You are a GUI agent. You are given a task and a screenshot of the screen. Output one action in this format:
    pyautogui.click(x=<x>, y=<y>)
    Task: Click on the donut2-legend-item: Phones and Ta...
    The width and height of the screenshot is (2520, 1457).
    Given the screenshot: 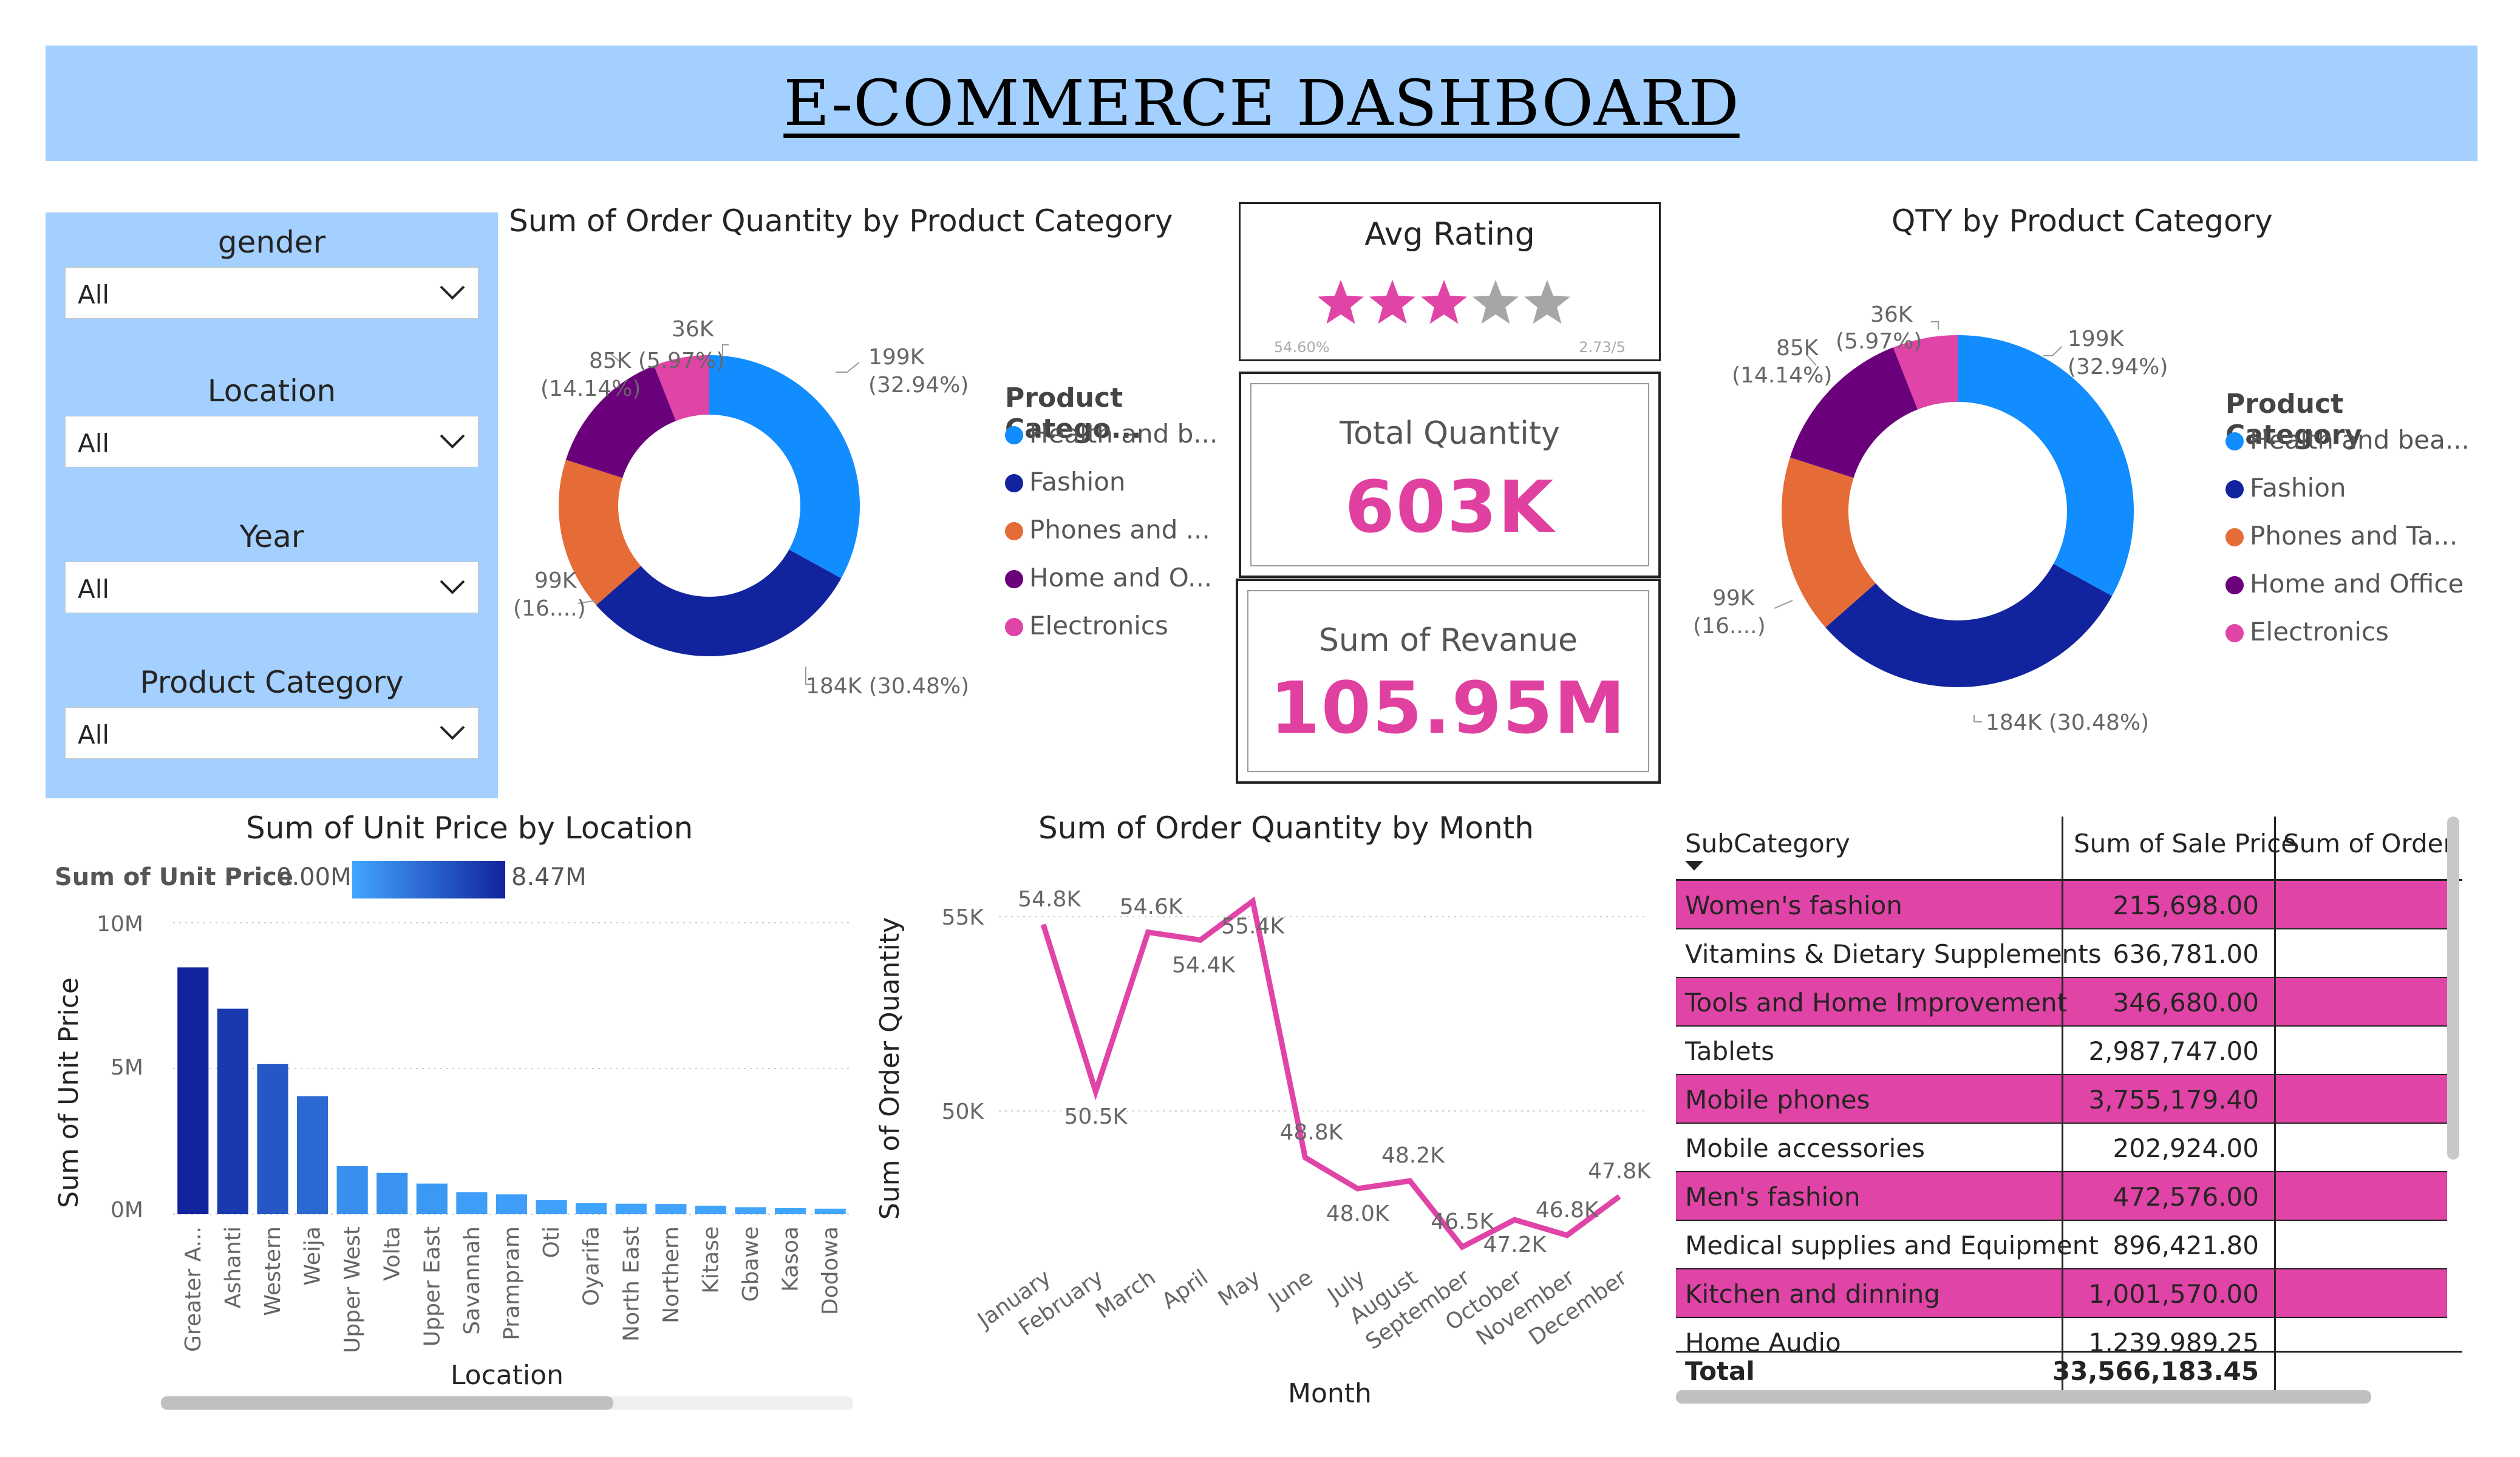 What is the action you would take?
    pyautogui.click(x=2353, y=545)
    